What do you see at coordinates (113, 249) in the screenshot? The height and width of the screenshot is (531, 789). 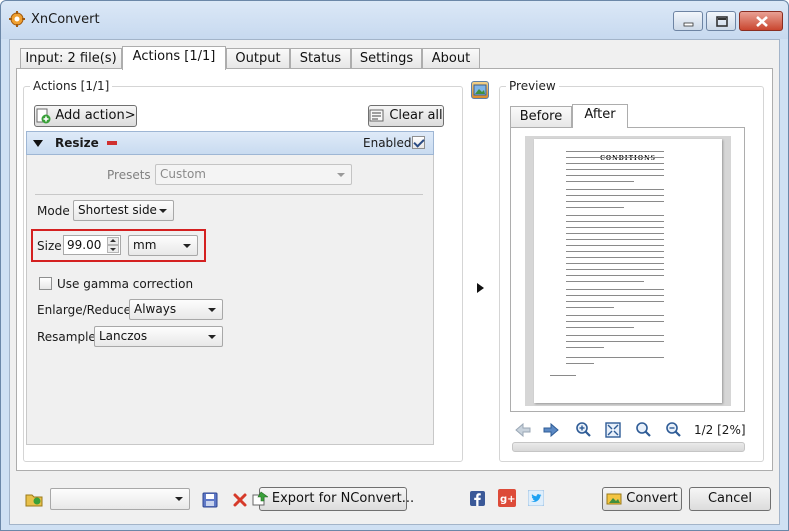 I see `spin-down-icon` at bounding box center [113, 249].